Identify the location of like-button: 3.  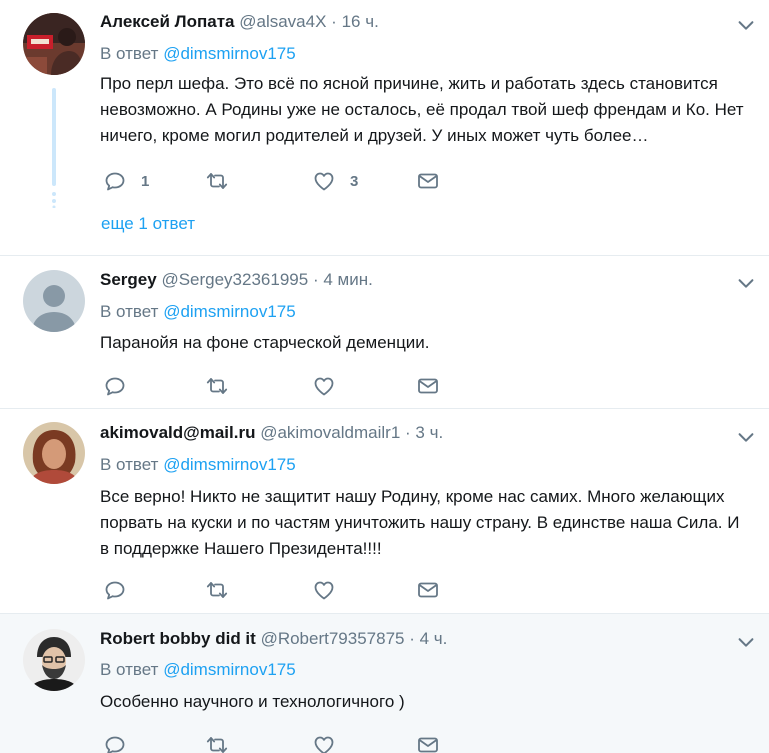
(335, 181).